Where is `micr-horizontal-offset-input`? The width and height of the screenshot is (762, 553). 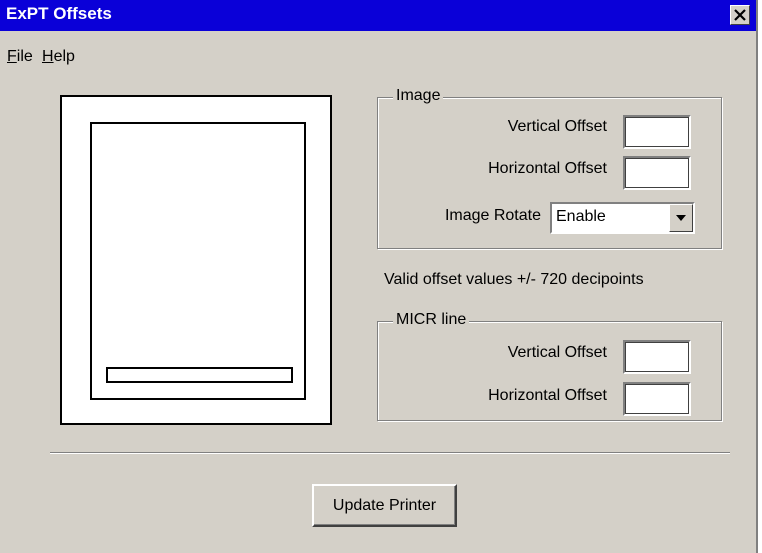
micr-horizontal-offset-input is located at coordinates (657, 399).